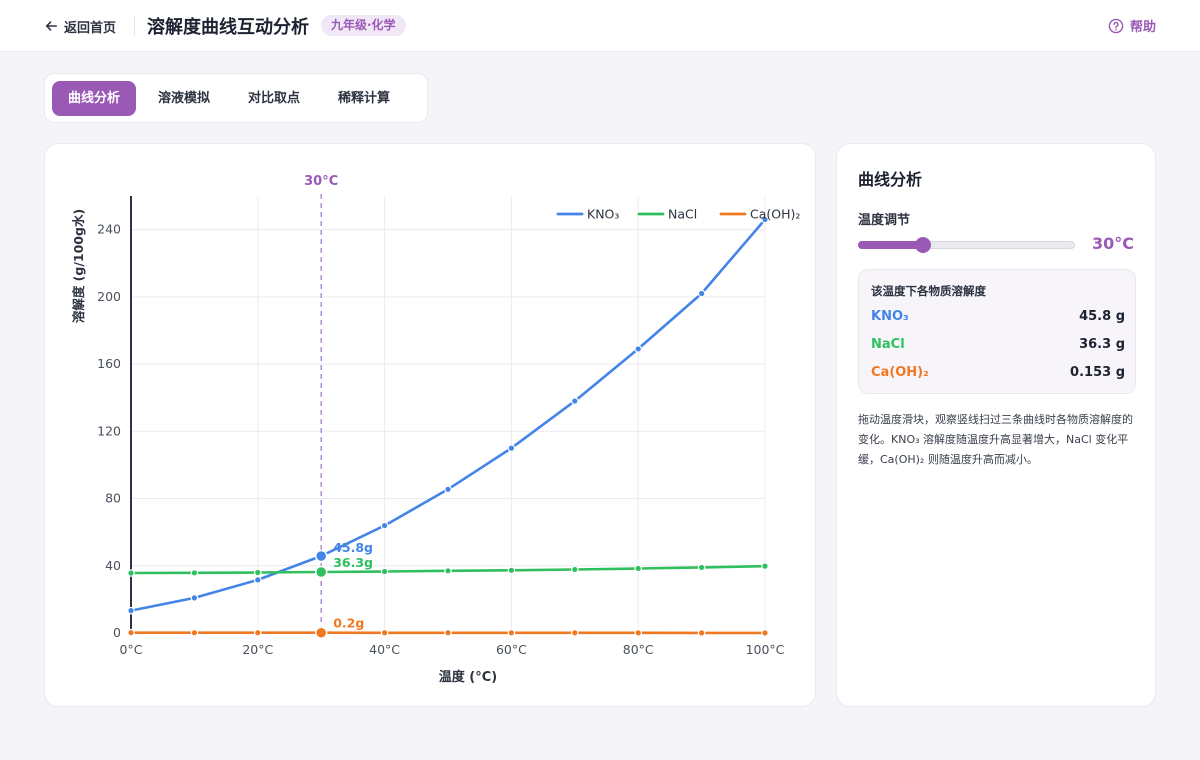  I want to click on temperature-label: 温度调节, so click(884, 220).